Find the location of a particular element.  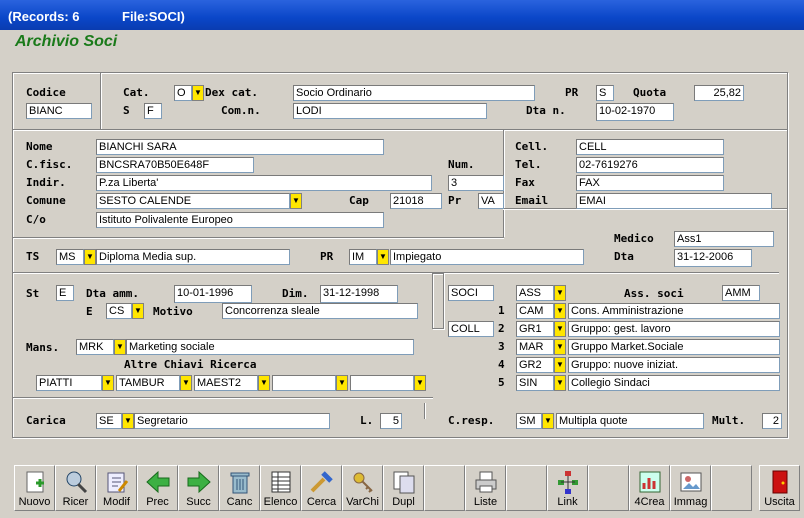

toolbar-button-modif: Modif is located at coordinates (116, 488).